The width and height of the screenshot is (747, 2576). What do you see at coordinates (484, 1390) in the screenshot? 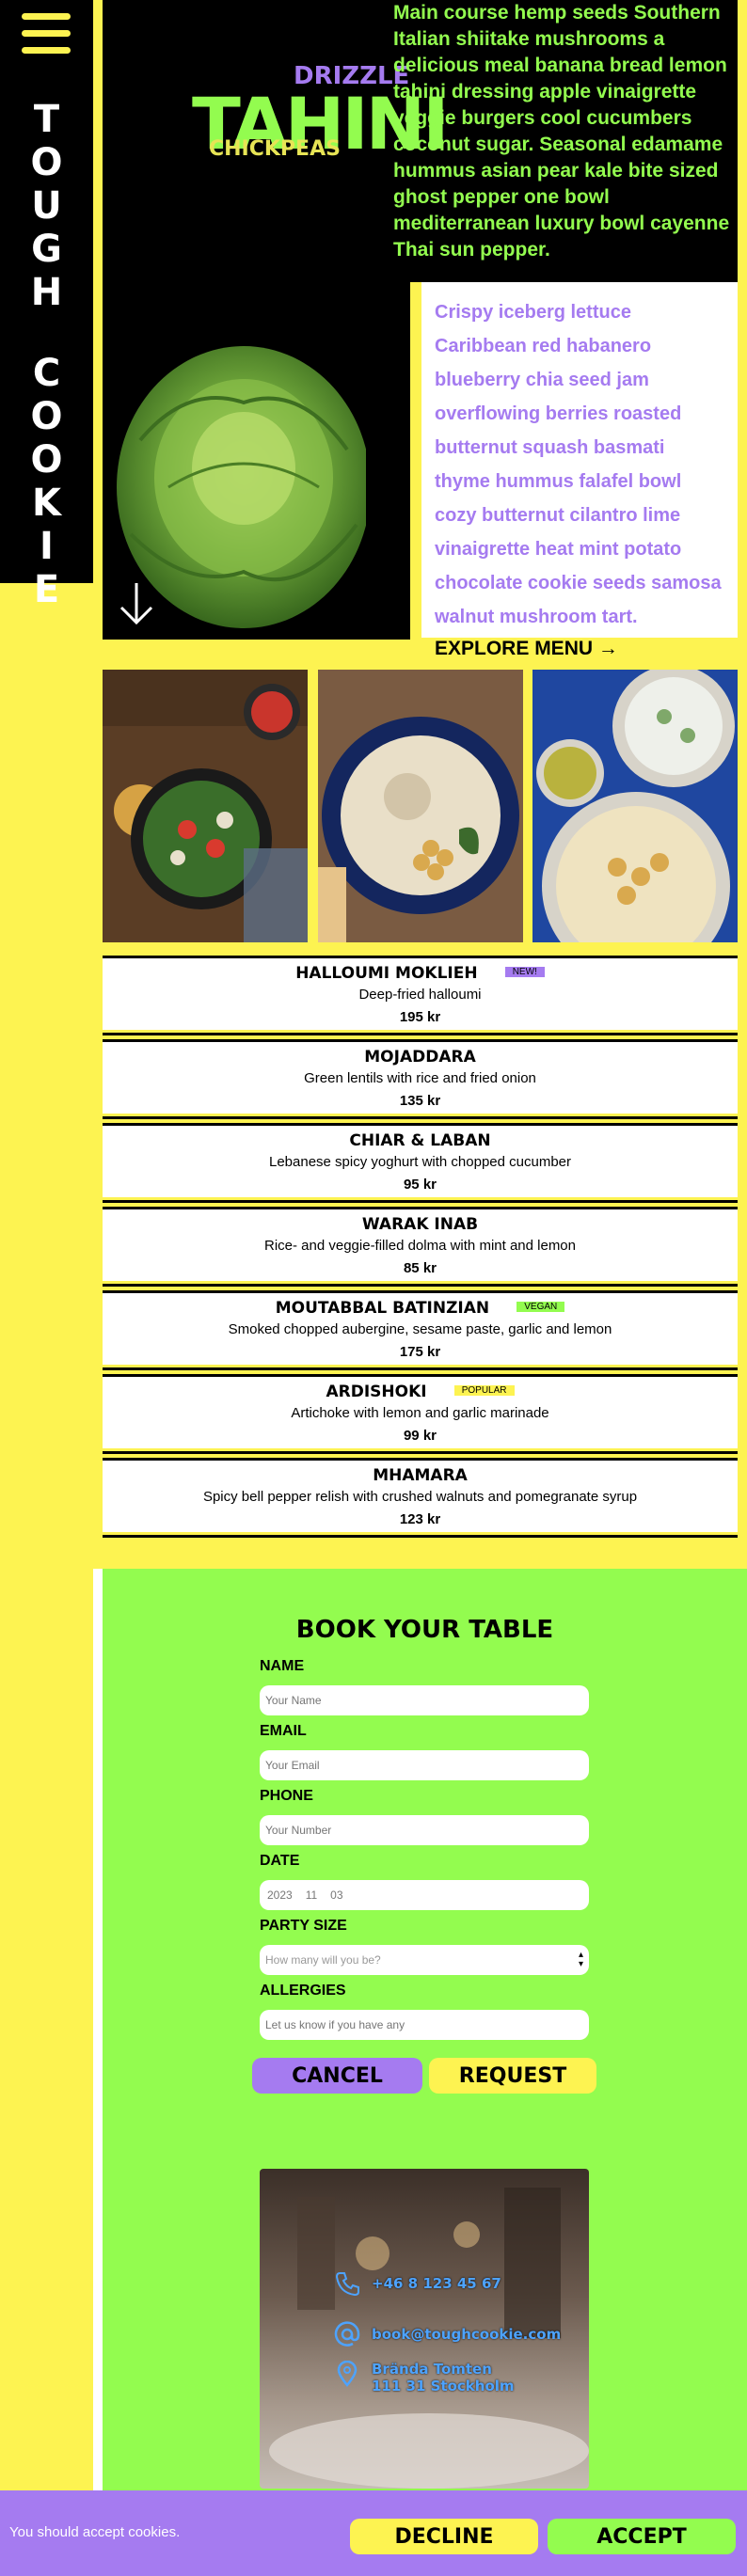
I see `menu-item-badge: POPULAR` at bounding box center [484, 1390].